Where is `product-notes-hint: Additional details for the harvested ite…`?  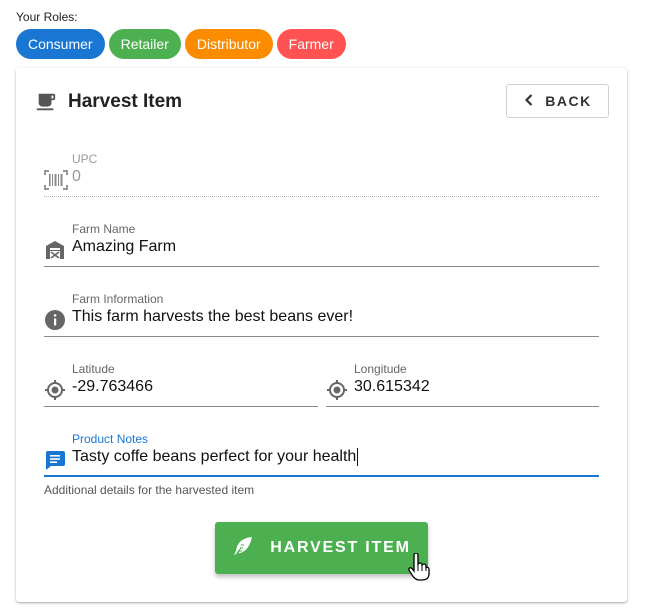 product-notes-hint: Additional details for the harvested ite… is located at coordinates (149, 490).